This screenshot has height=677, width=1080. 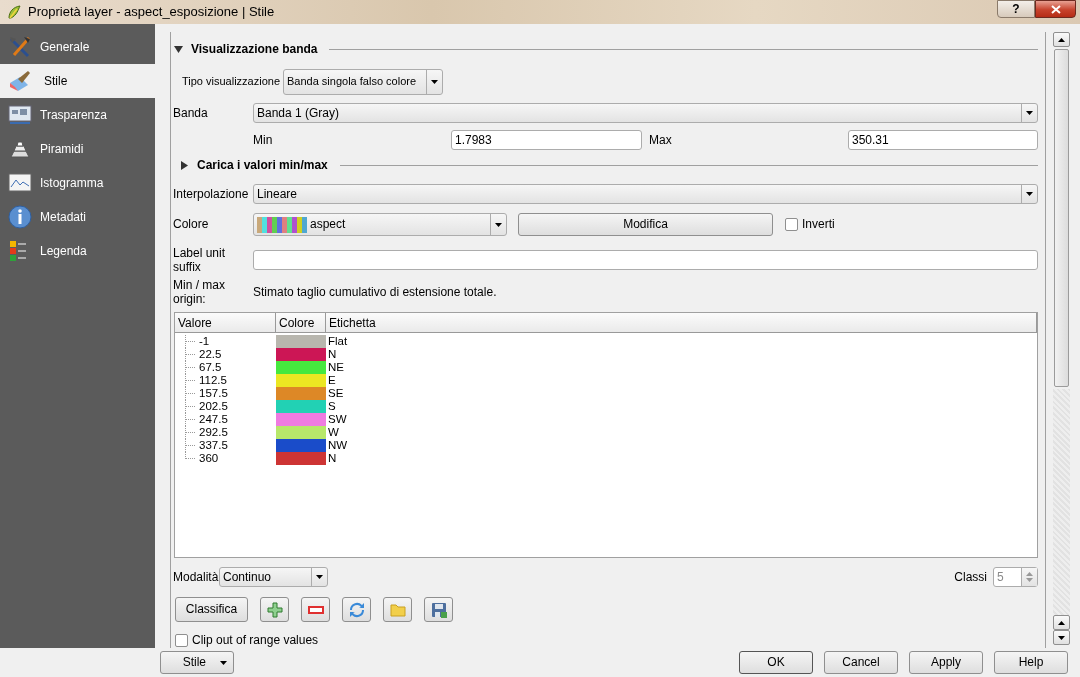 What do you see at coordinates (211, 194) in the screenshot?
I see `field-label: Interpolazione` at bounding box center [211, 194].